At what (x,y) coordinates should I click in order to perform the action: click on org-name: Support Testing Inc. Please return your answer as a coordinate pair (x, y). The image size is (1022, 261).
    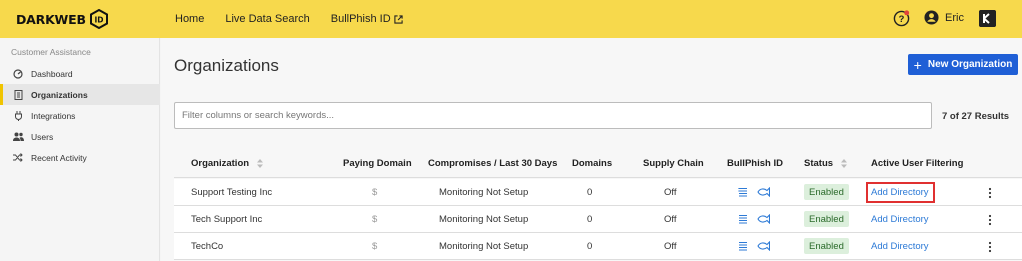
    Looking at the image, I should click on (231, 192).